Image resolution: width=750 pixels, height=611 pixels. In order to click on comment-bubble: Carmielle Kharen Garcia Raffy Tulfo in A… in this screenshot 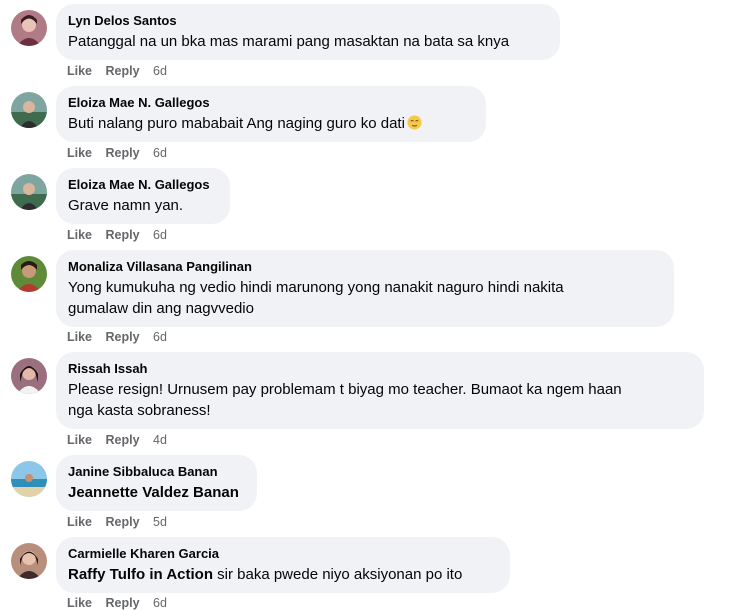, I will do `click(283, 565)`.